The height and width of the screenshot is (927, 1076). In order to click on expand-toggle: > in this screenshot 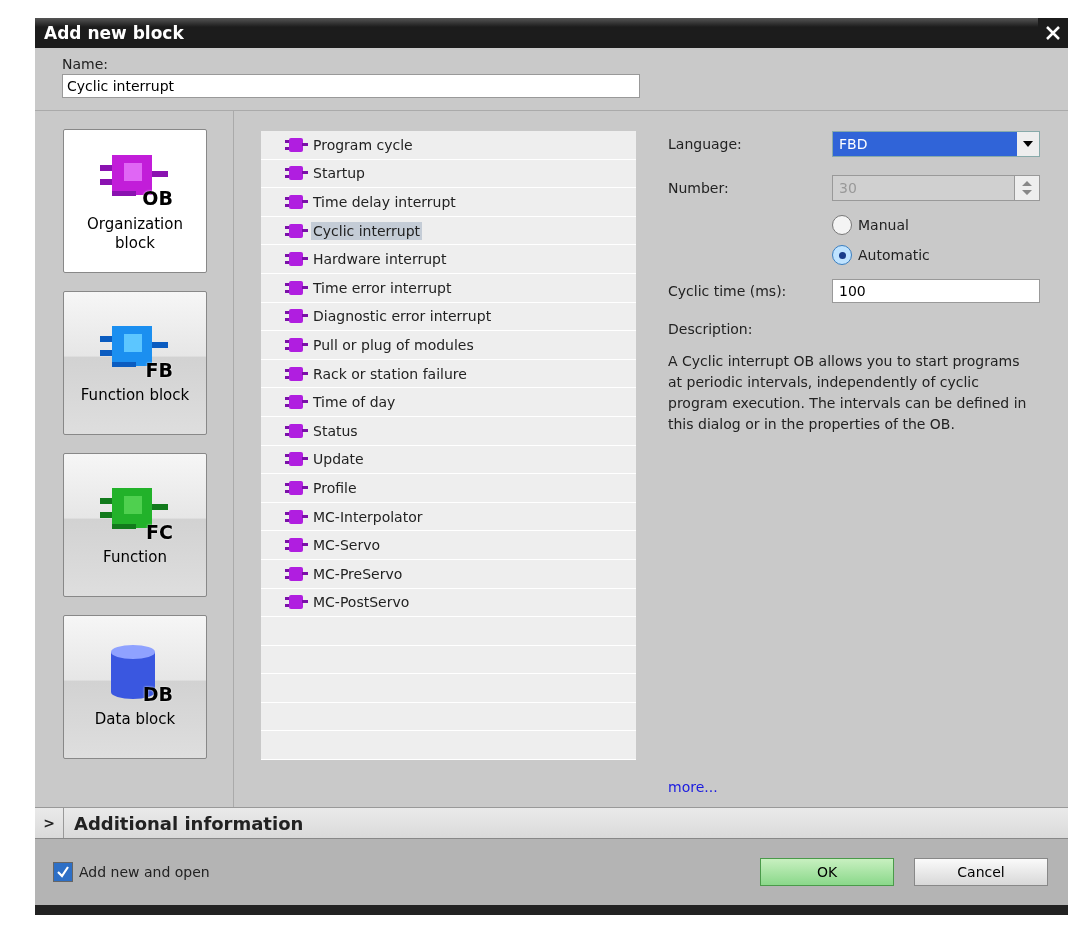, I will do `click(49, 823)`.